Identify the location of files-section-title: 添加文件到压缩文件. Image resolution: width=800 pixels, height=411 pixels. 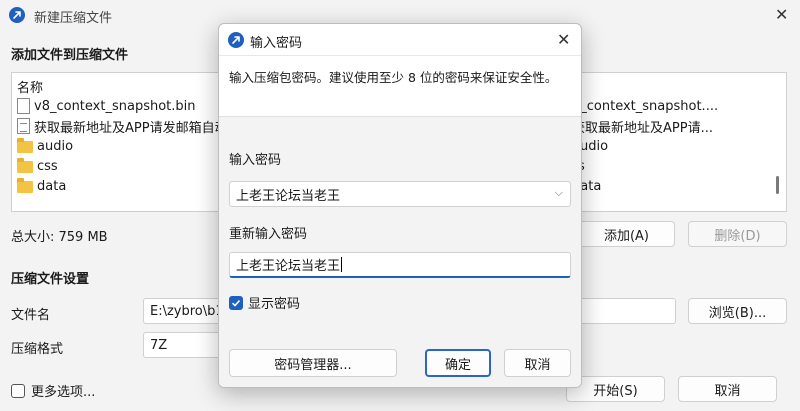
(70, 55).